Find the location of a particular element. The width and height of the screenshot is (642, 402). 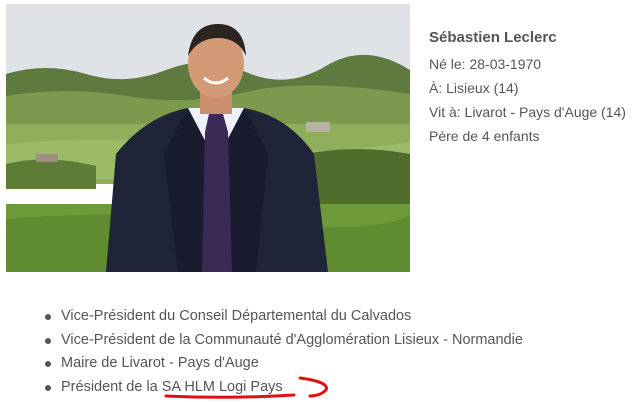

role-text-prefix: Président de la is located at coordinates (111, 386).